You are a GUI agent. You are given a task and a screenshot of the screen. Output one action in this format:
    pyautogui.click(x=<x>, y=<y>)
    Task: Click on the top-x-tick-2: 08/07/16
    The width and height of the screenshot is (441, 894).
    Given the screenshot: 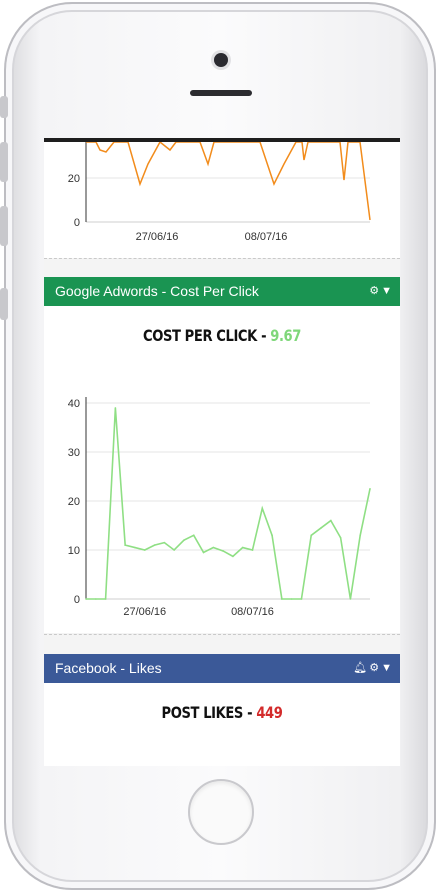 What is the action you would take?
    pyautogui.click(x=266, y=237)
    